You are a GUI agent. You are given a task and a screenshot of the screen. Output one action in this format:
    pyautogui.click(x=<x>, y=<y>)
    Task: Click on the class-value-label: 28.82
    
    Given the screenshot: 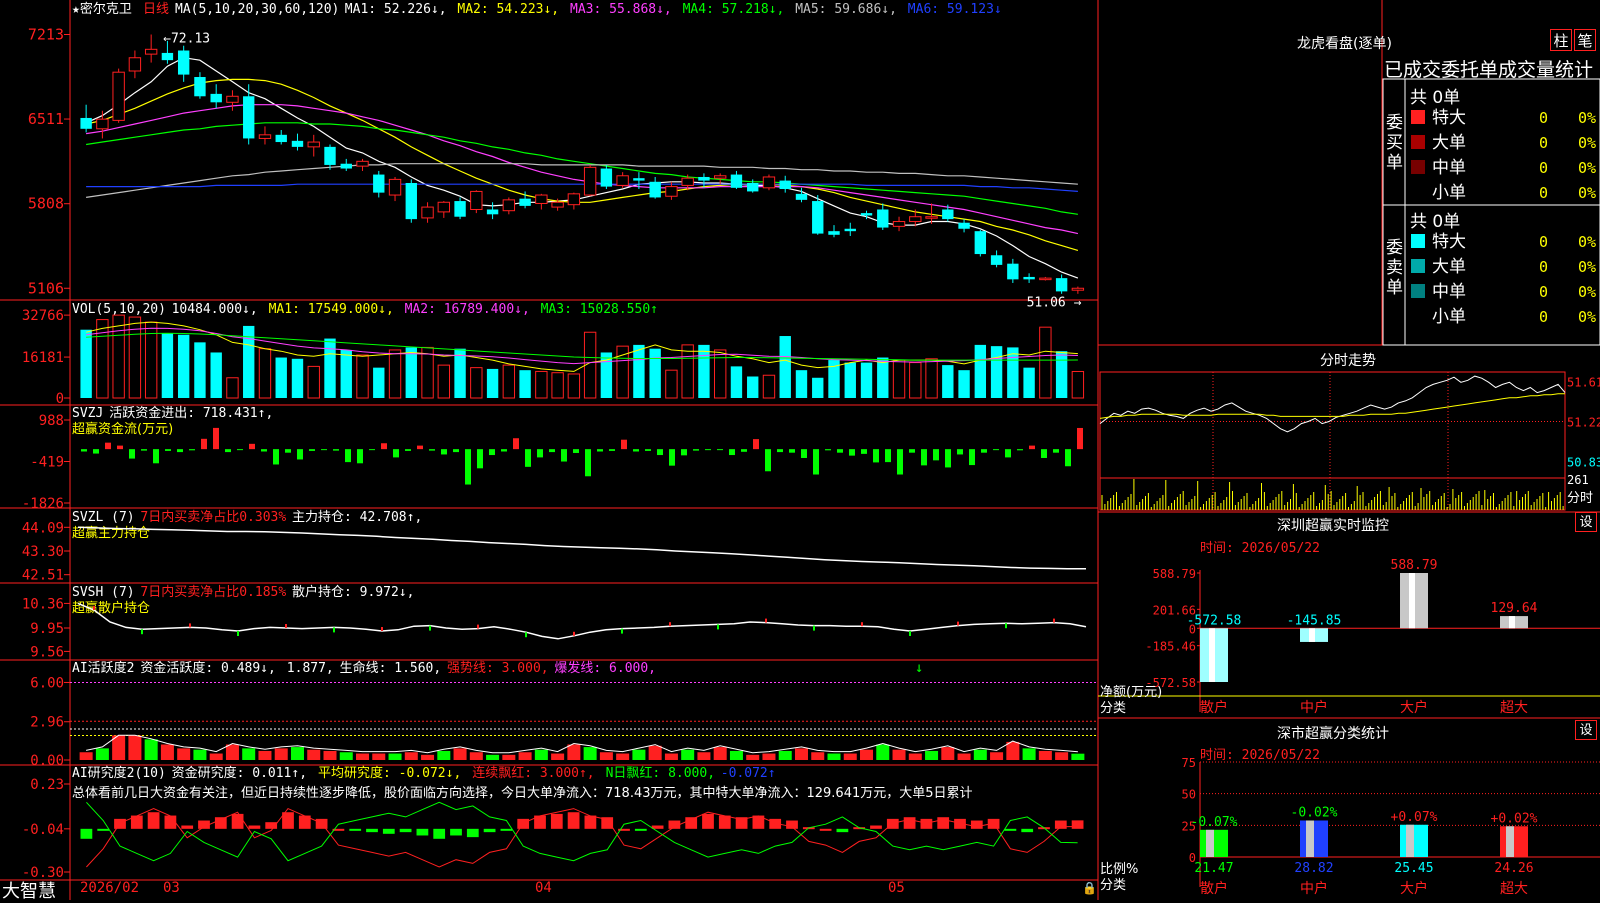 What is the action you would take?
    pyautogui.click(x=1313, y=868)
    